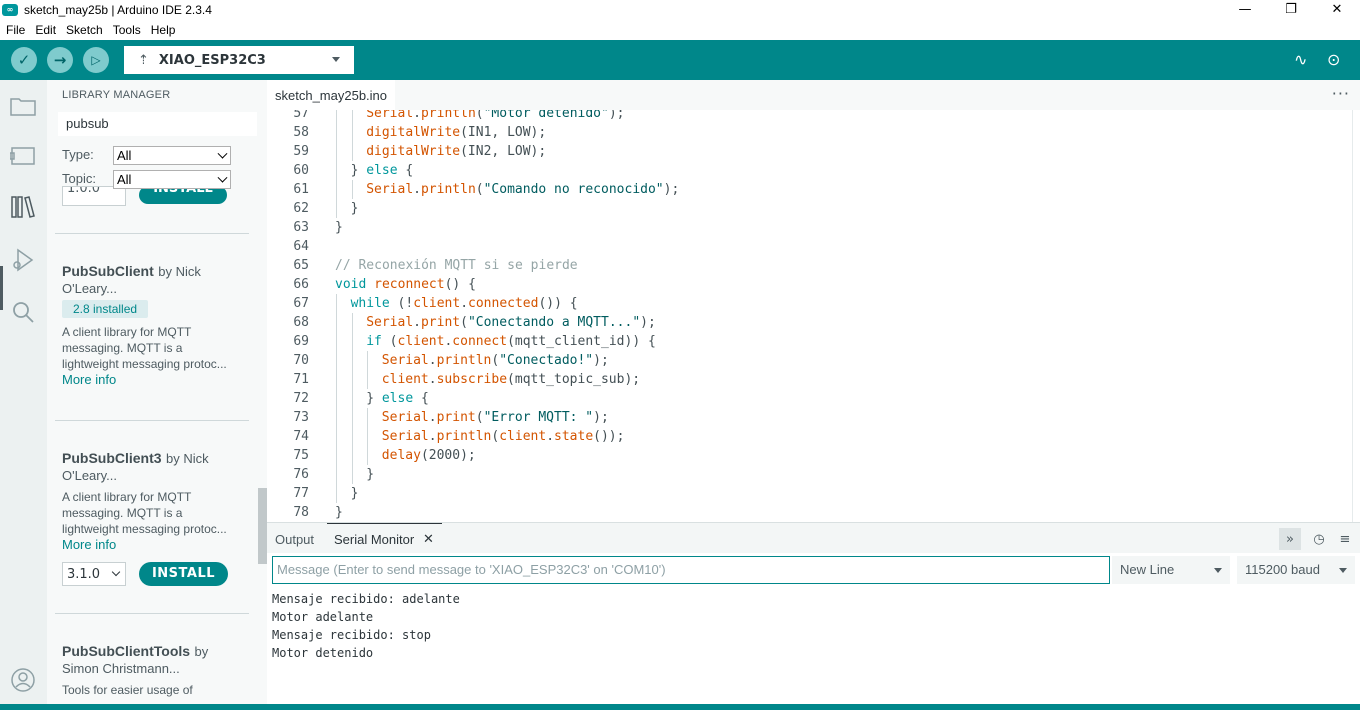  Describe the element at coordinates (807, 436) in the screenshot. I see `code-line: 74 Serial.println(client.state());` at that location.